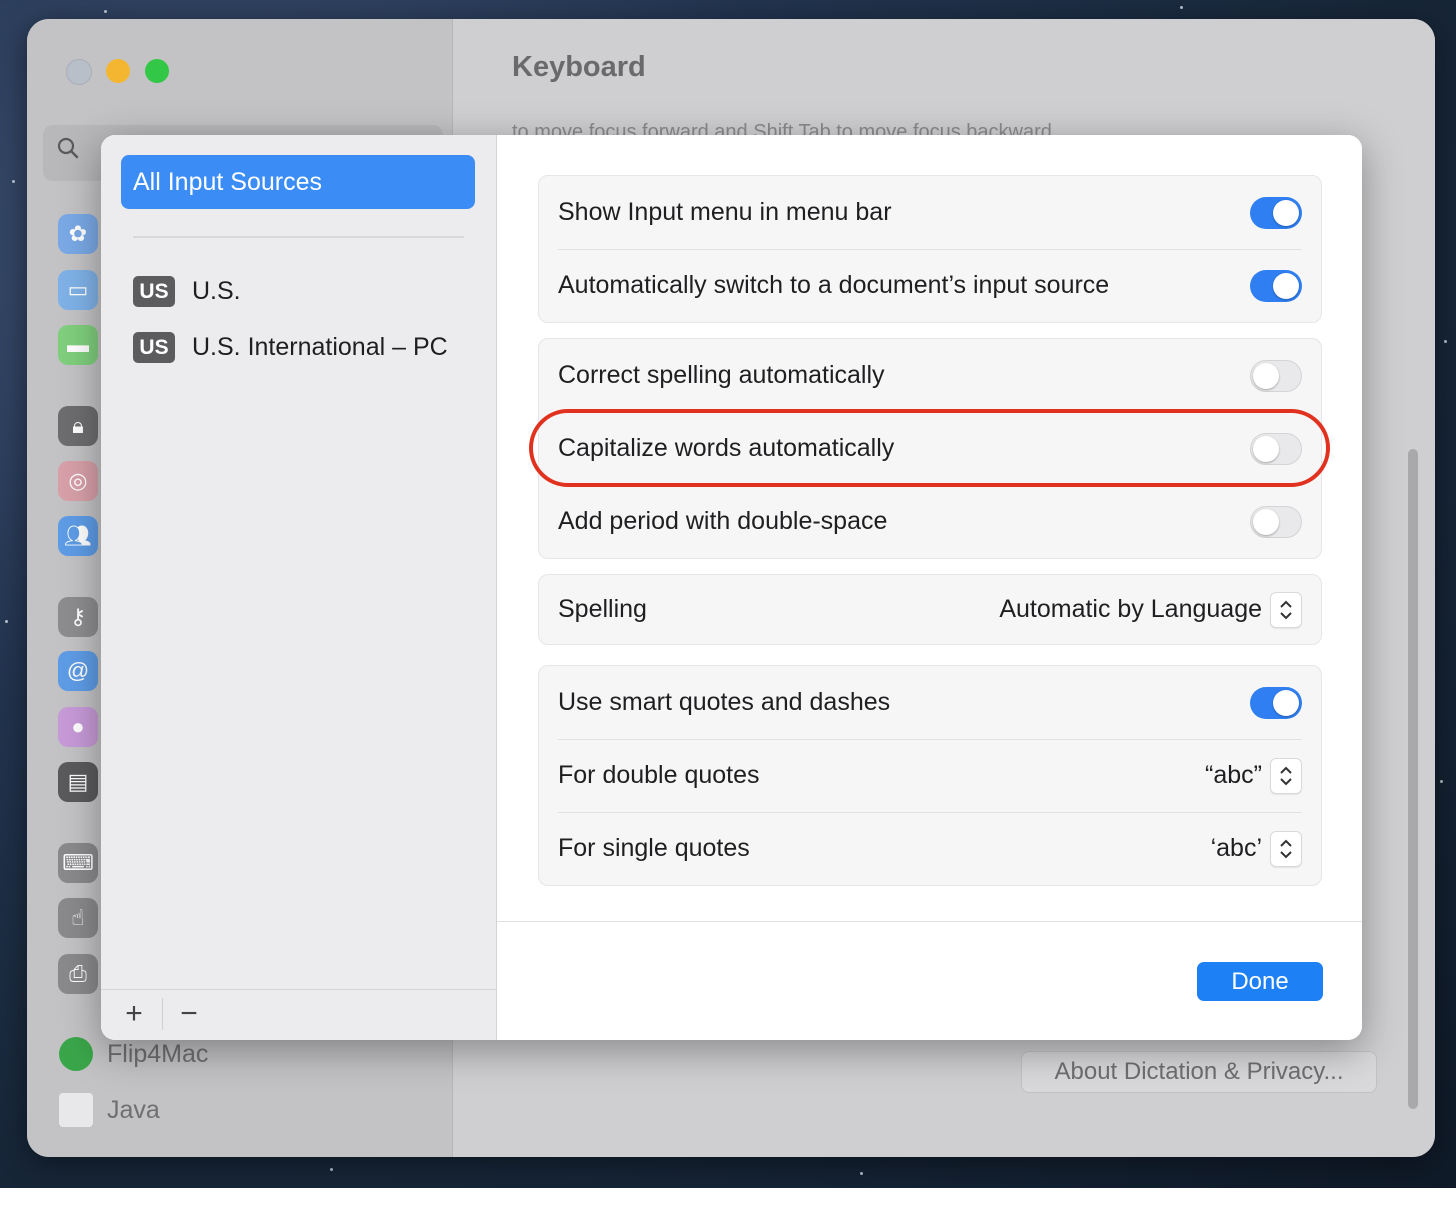 The width and height of the screenshot is (1456, 1229). I want to click on done-button: Done, so click(1260, 981).